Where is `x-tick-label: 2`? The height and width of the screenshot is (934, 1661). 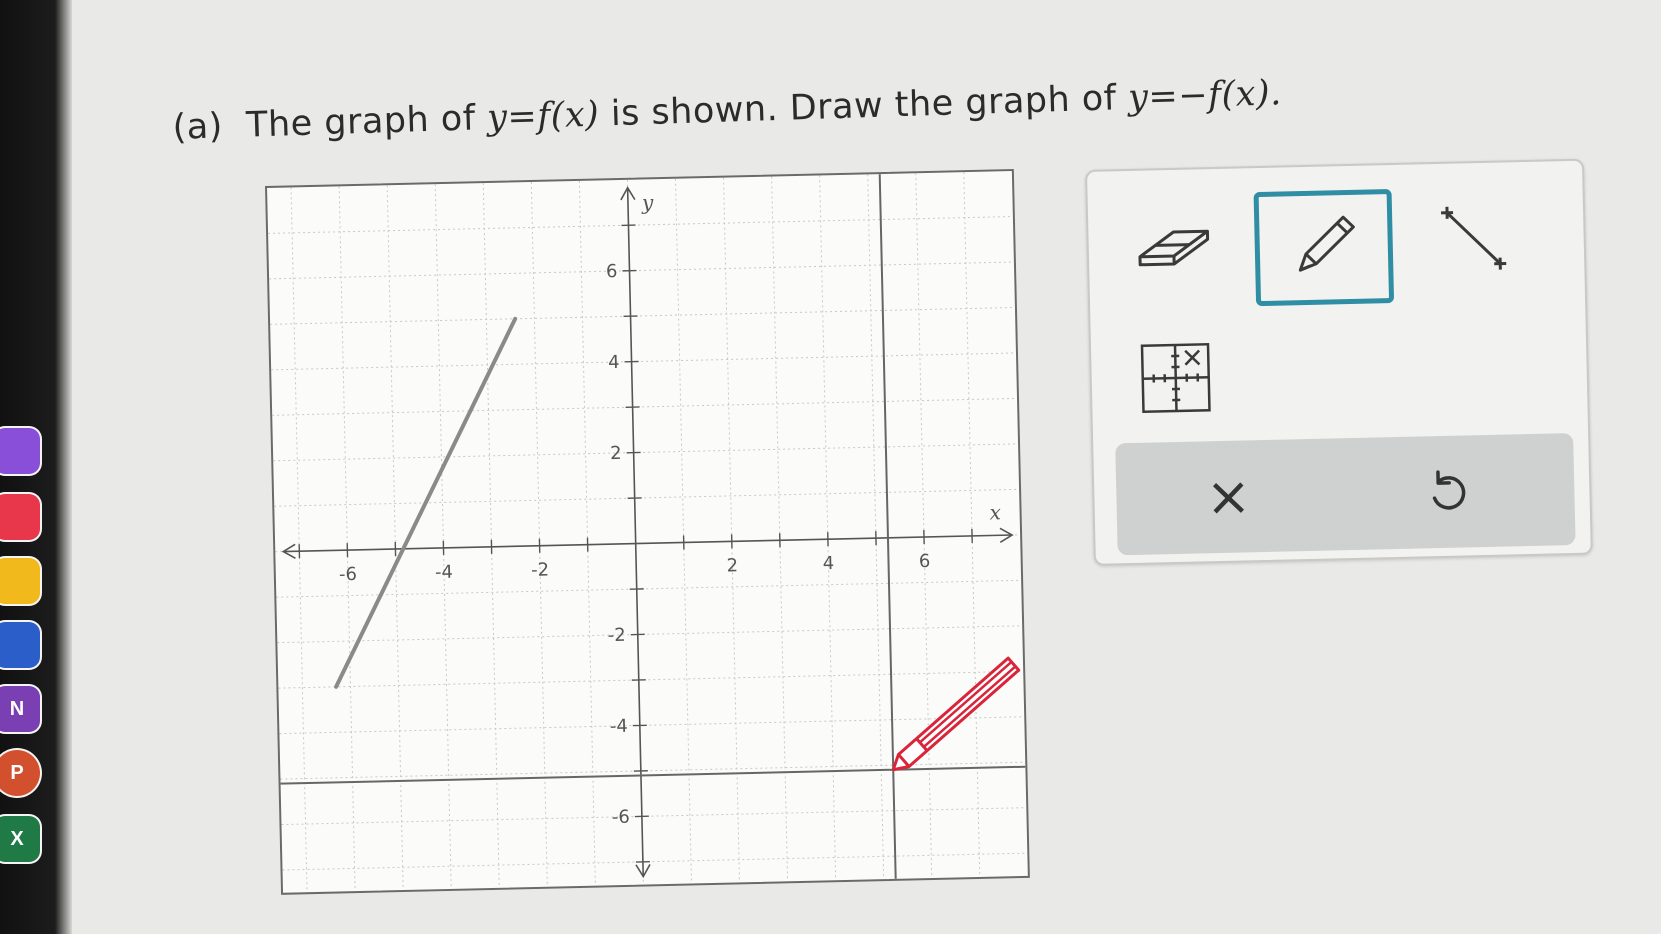
x-tick-label: 2 is located at coordinates (732, 565).